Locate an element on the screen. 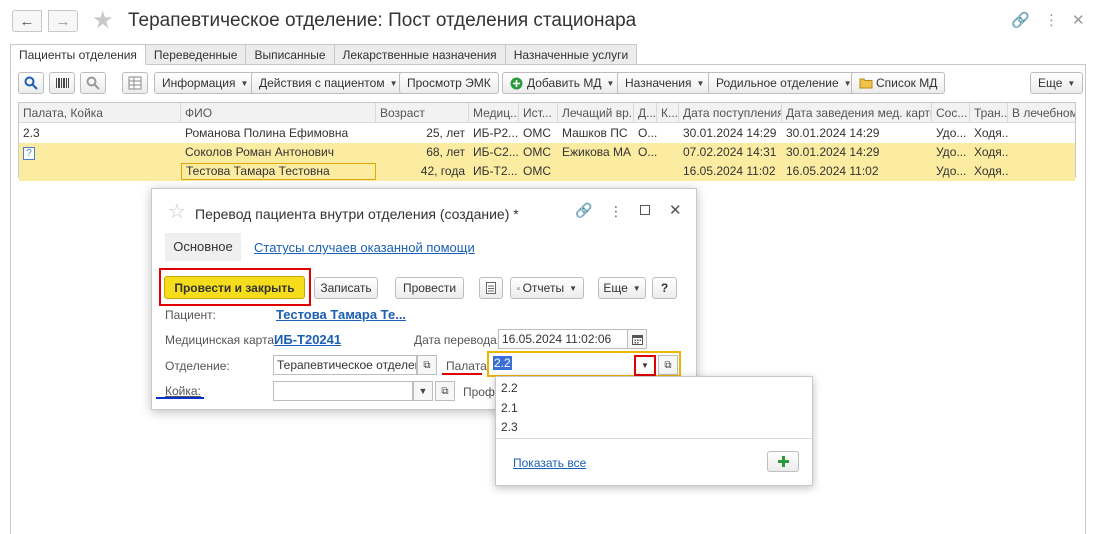  tab-discharged: Выписанные is located at coordinates (290, 54).